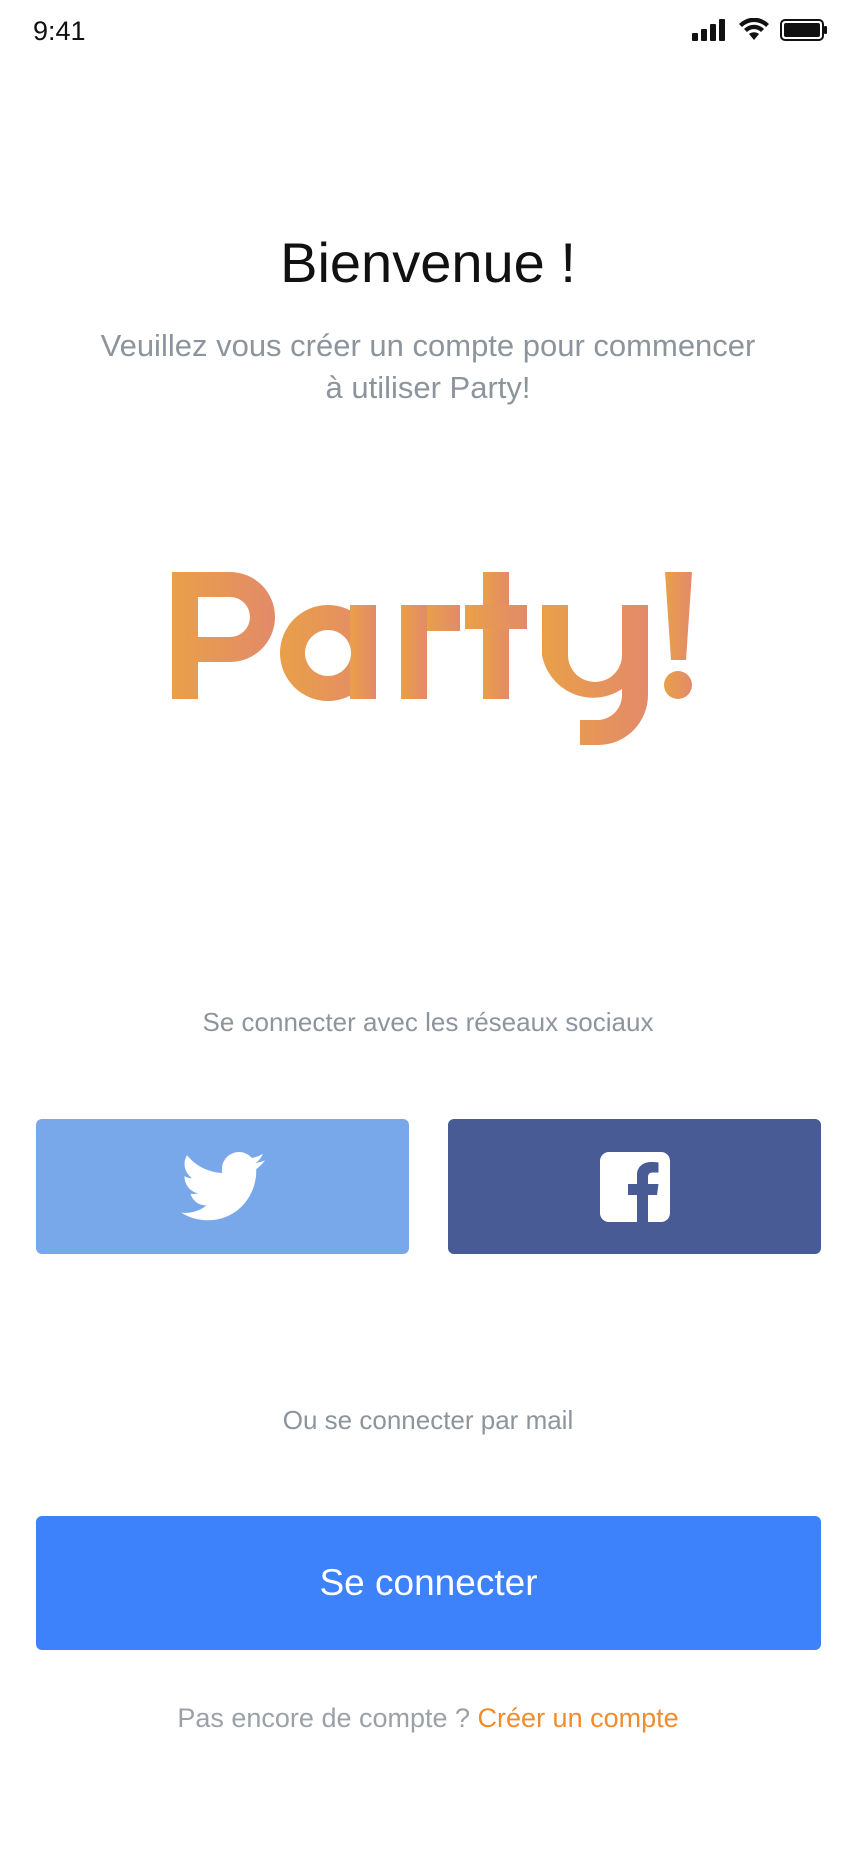 This screenshot has height=1852, width=856. I want to click on welcome-title: Bienvenue !, so click(428, 262).